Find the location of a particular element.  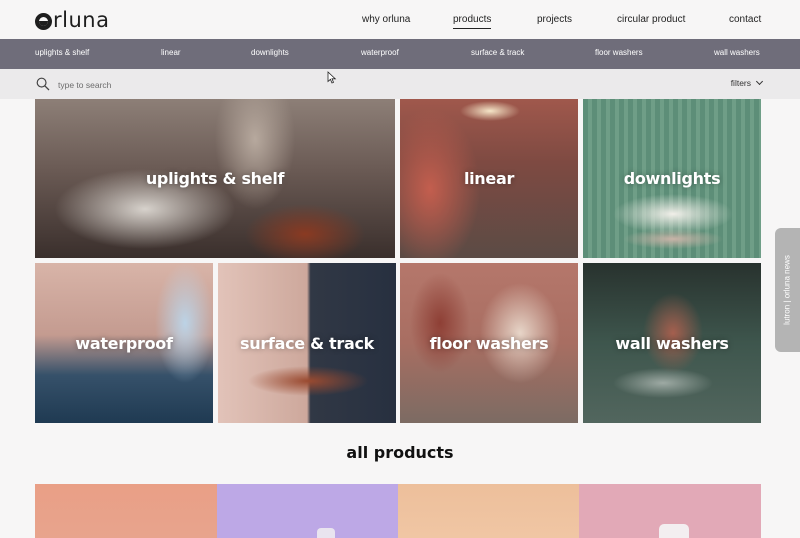

tile-label: floor washers is located at coordinates (489, 343).